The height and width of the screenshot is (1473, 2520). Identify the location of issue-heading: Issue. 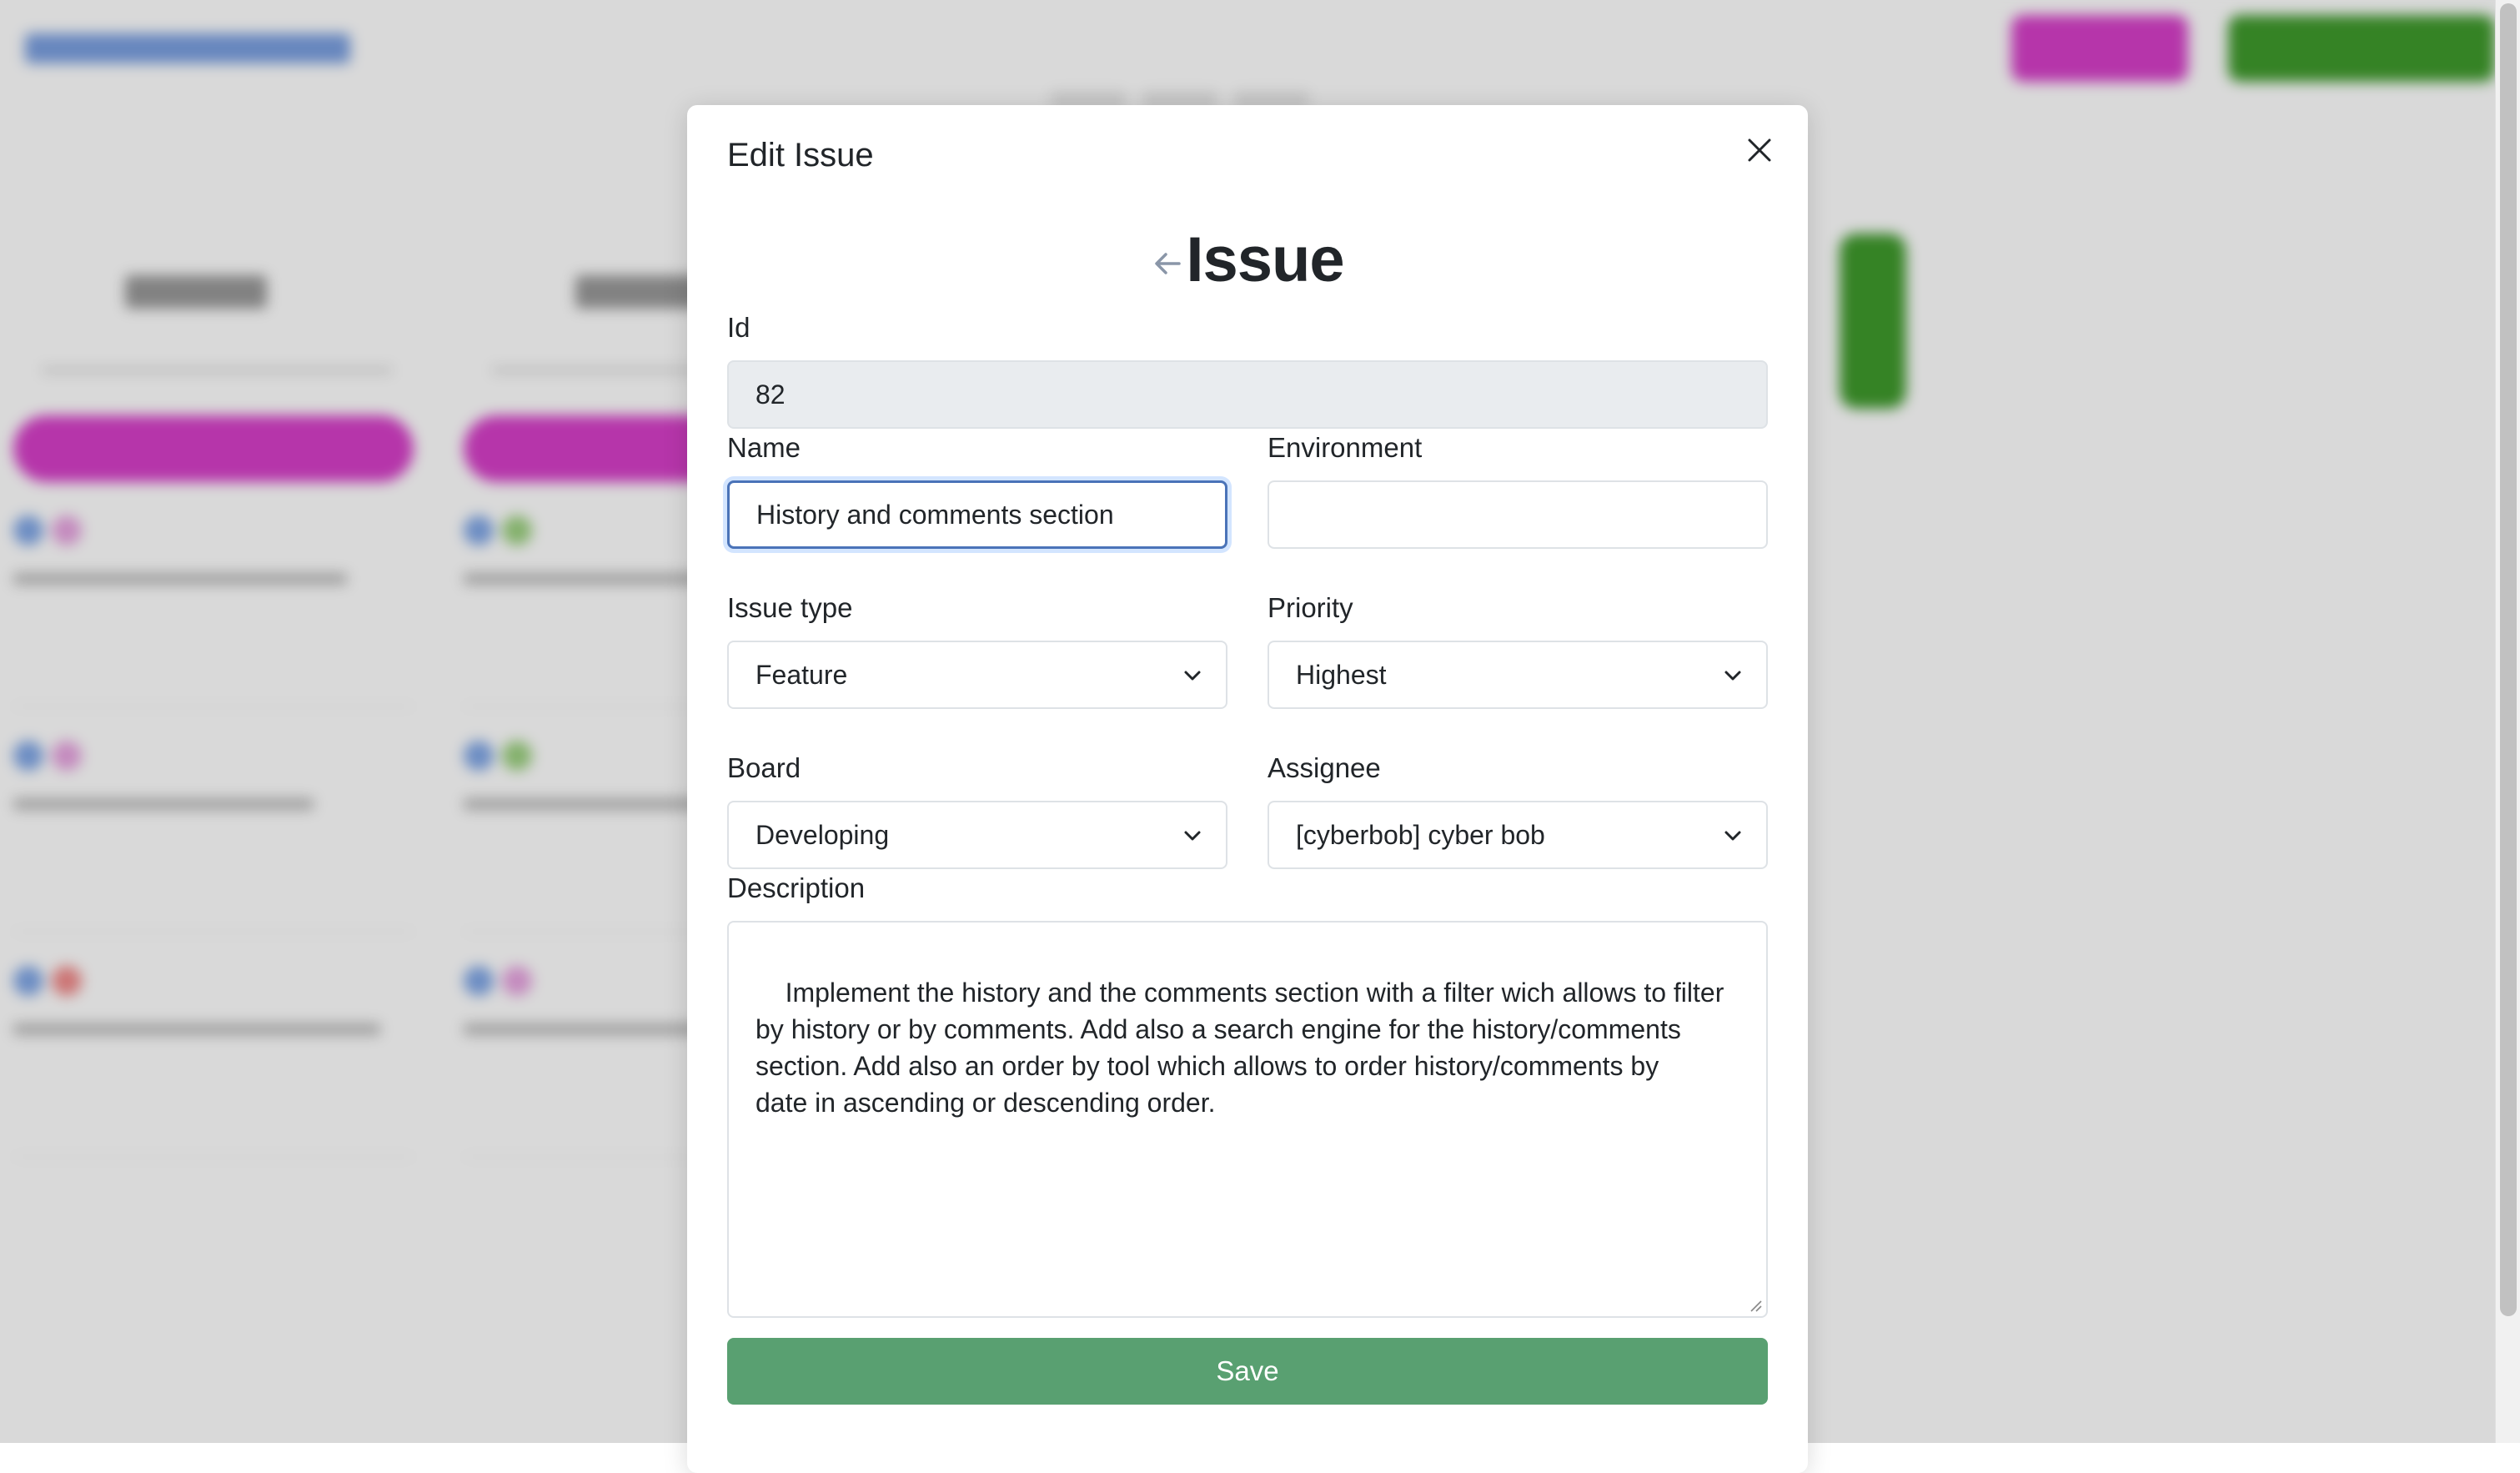
(1247, 259).